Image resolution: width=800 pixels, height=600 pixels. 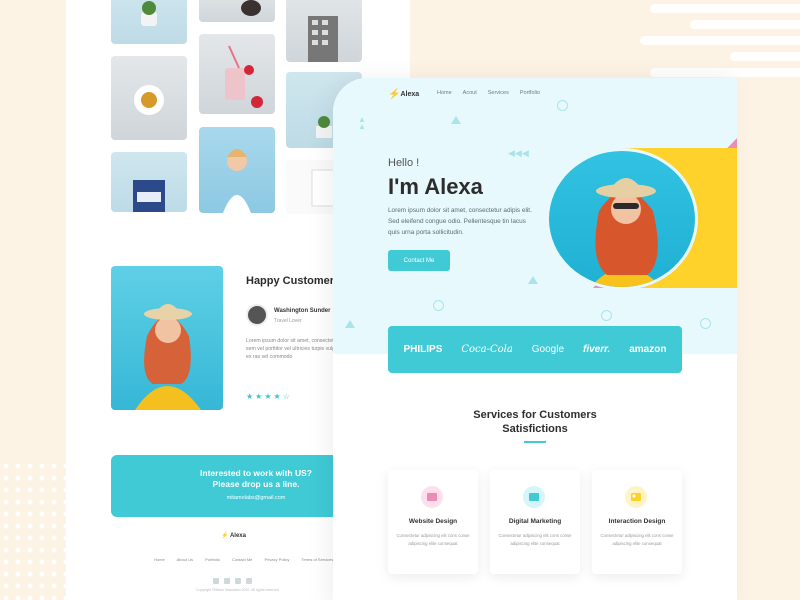 What do you see at coordinates (237, 536) in the screenshot?
I see `footer-logo-text: Alexa` at bounding box center [237, 536].